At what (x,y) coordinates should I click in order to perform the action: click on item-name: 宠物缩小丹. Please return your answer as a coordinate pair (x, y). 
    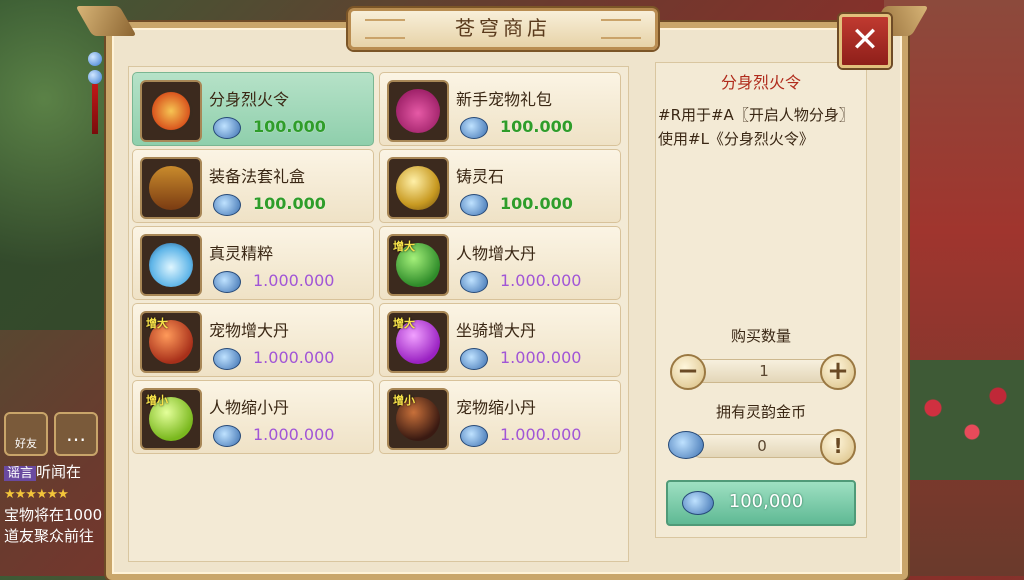
    Looking at the image, I should click on (496, 407).